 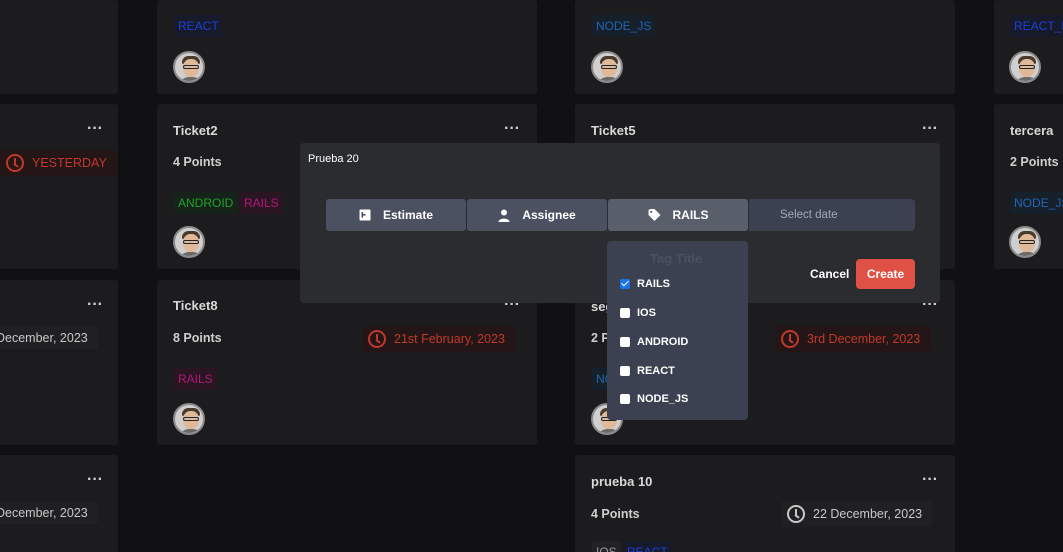 I want to click on ticket-title-input: Prueba 20, so click(x=333, y=159).